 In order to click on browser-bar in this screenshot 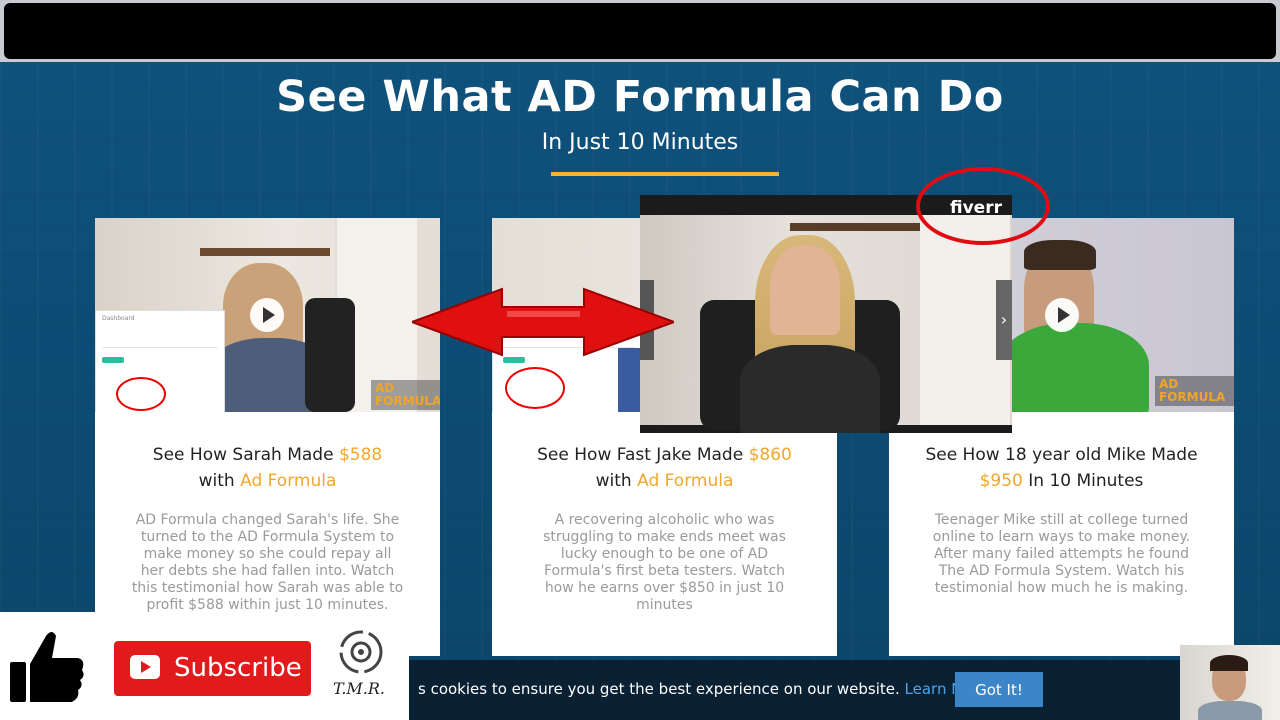, I will do `click(640, 31)`.